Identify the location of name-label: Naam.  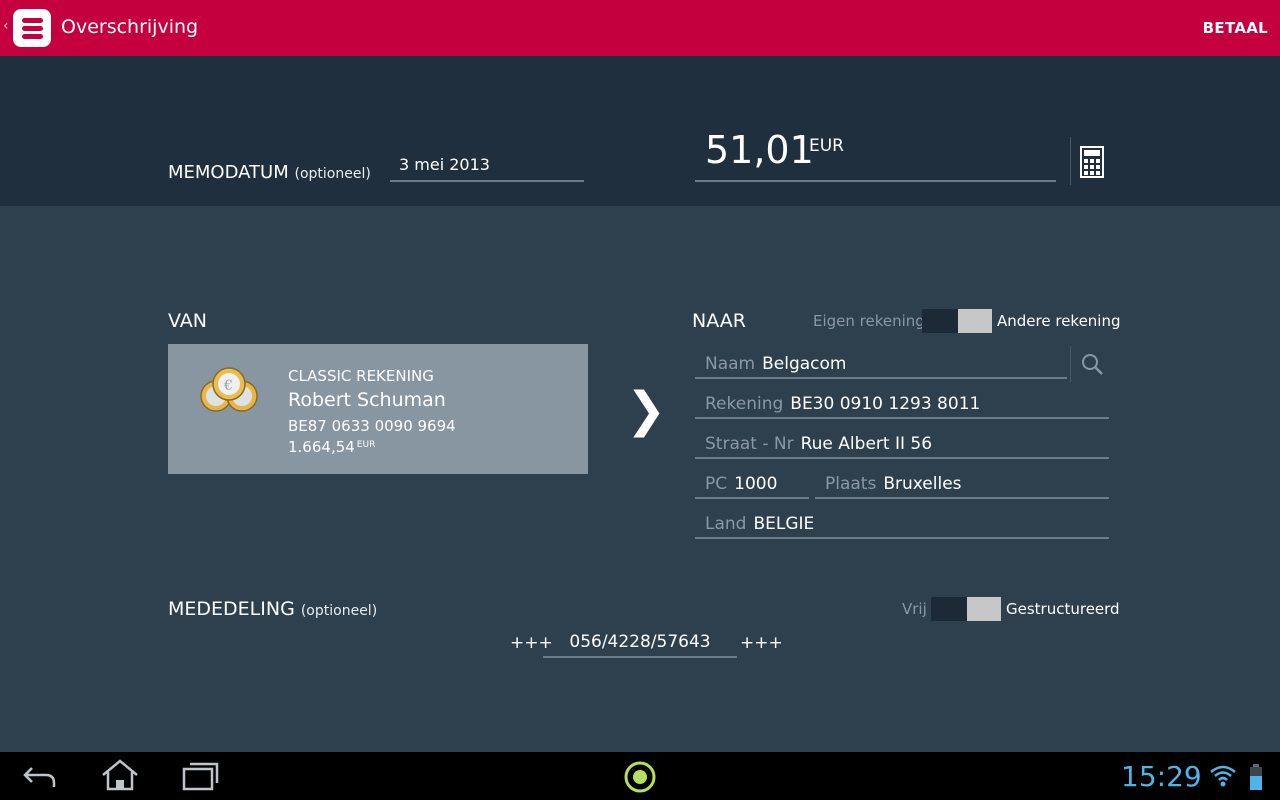
(730, 364).